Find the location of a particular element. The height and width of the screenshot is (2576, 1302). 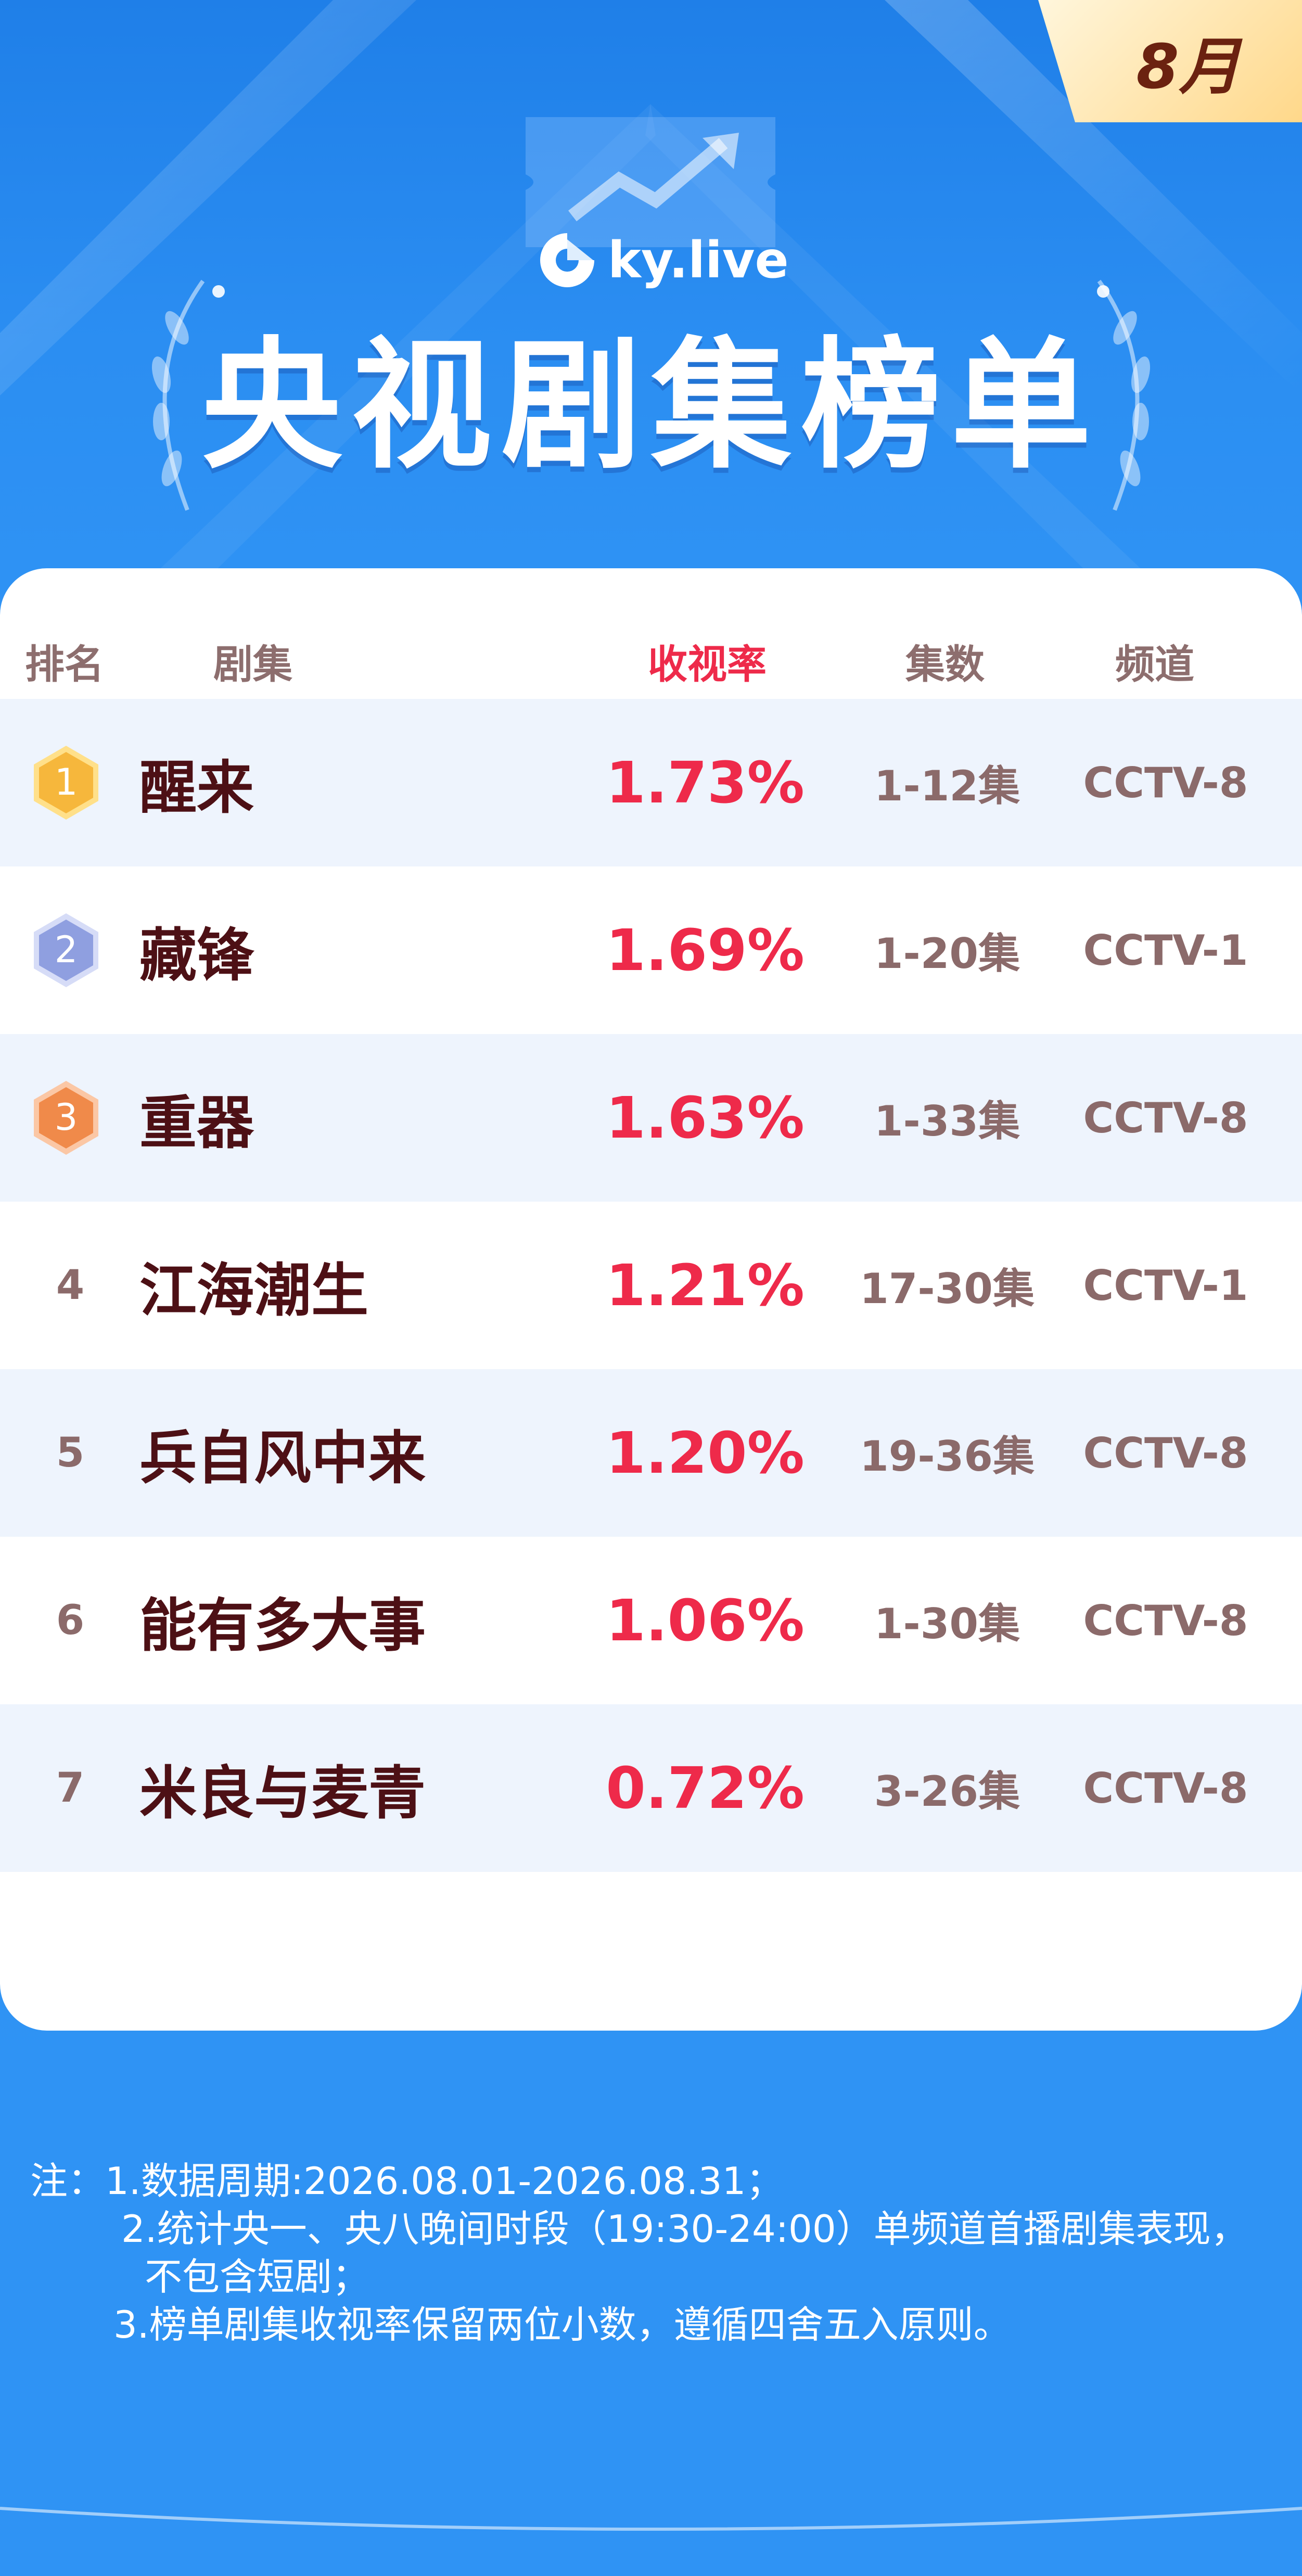

header-drama: 剧集 is located at coordinates (252, 664).